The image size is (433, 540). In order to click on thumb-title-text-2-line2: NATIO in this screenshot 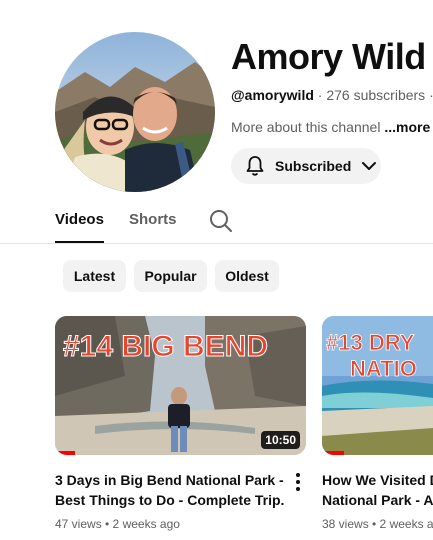, I will do `click(383, 368)`.